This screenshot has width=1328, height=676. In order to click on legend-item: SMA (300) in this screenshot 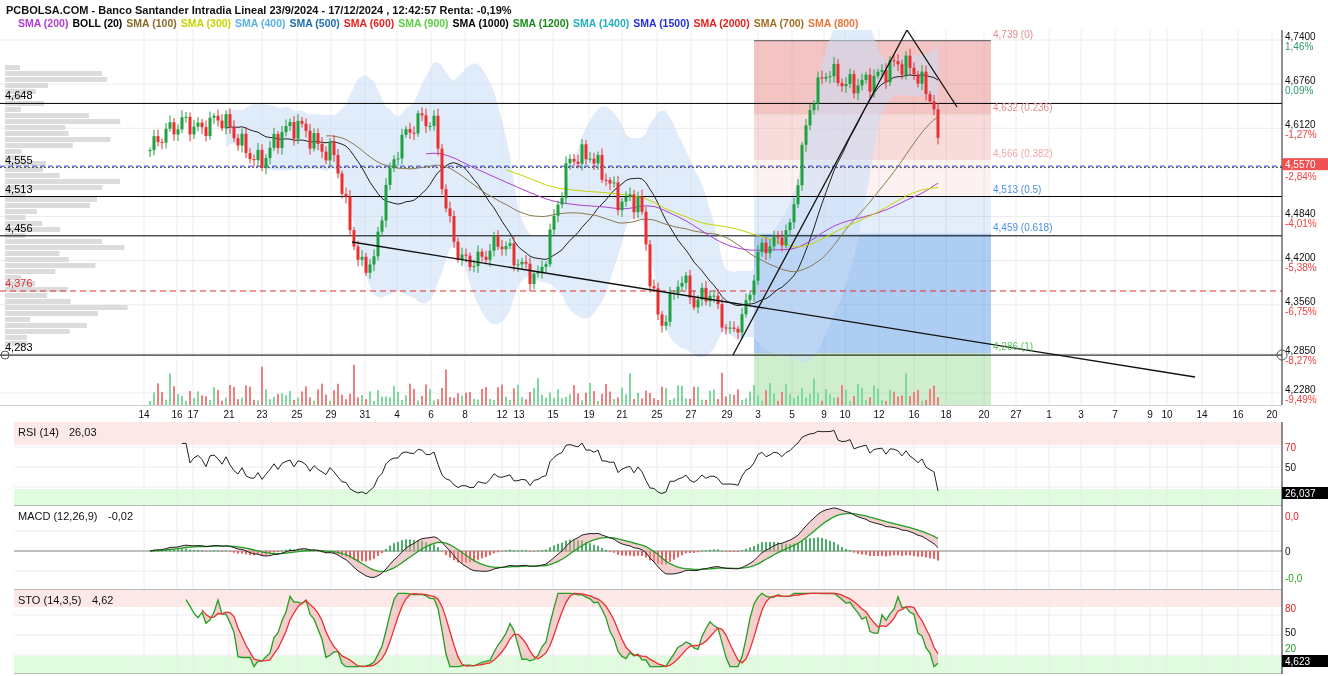, I will do `click(206, 23)`.